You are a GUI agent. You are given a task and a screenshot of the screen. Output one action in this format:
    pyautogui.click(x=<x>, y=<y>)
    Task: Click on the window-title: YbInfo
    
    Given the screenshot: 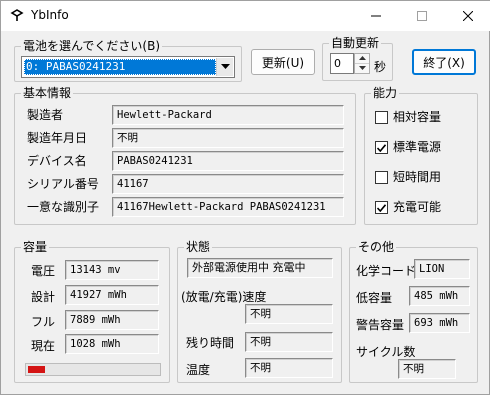 What is the action you would take?
    pyautogui.click(x=50, y=15)
    